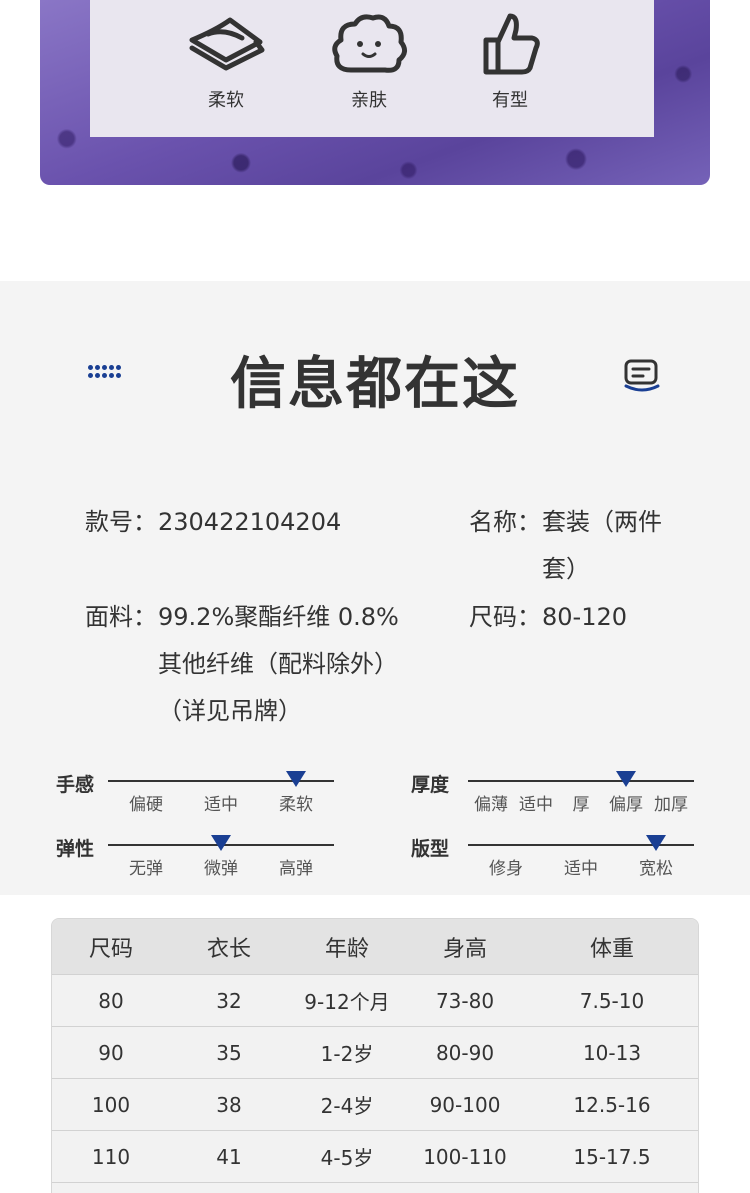 This screenshot has width=750, height=1193. What do you see at coordinates (229, 1052) in the screenshot?
I see `table-cell: 35` at bounding box center [229, 1052].